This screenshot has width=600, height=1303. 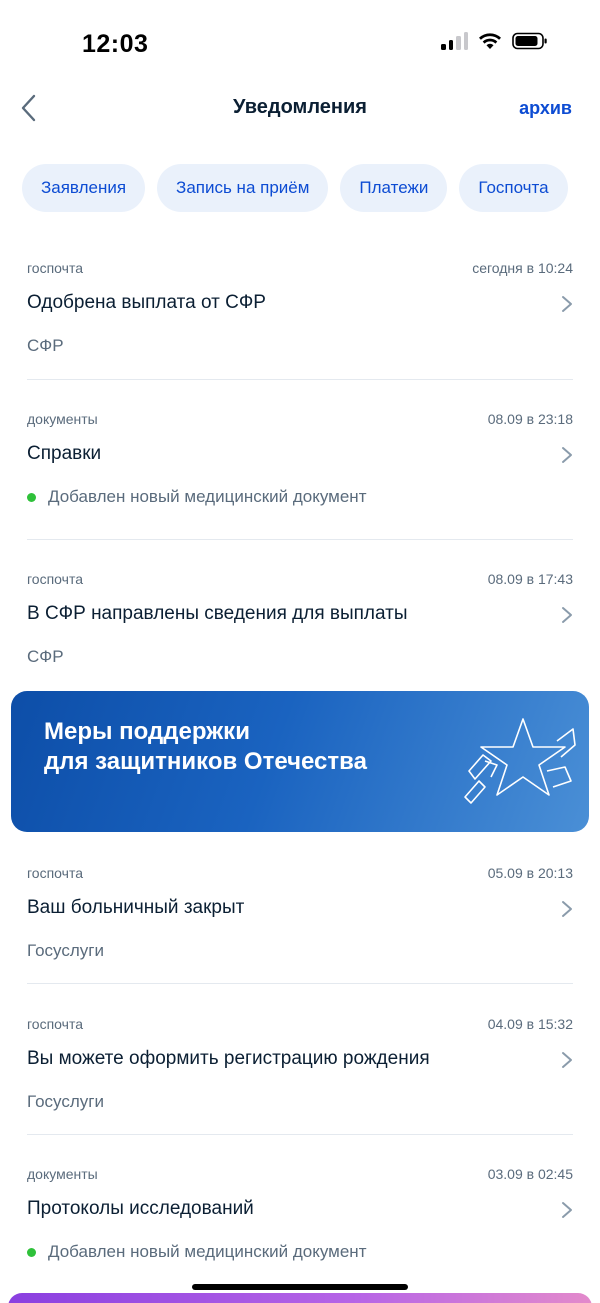 I want to click on promo-banner: Меры поддержки для защитников Отечества, so click(x=300, y=761).